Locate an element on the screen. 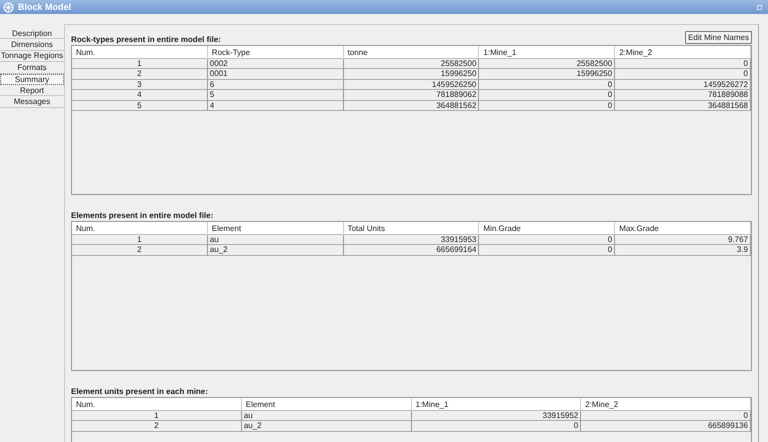  sidebar-item: Messages is located at coordinates (32, 102).